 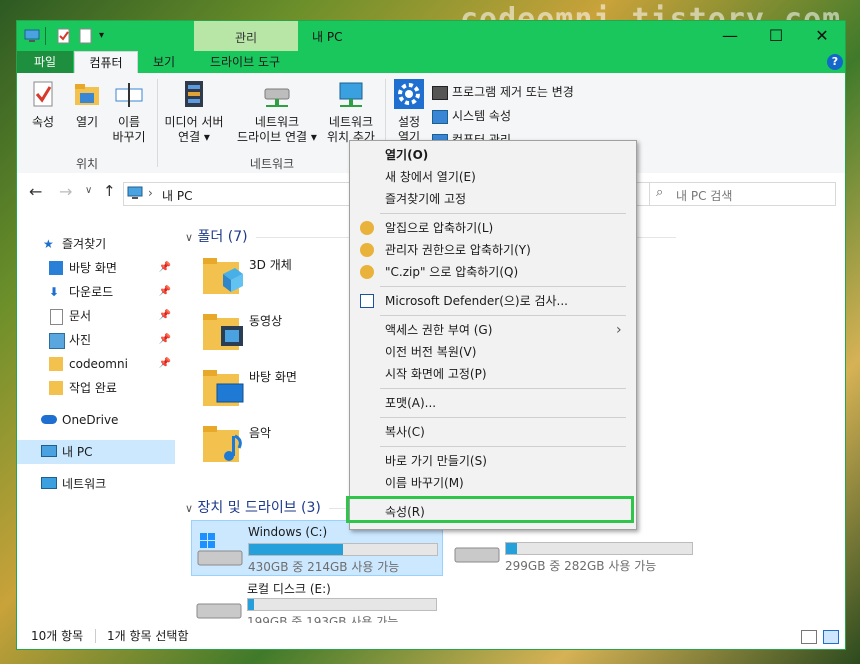 I want to click on nav-pictures: 사진 📌, so click(x=96, y=340).